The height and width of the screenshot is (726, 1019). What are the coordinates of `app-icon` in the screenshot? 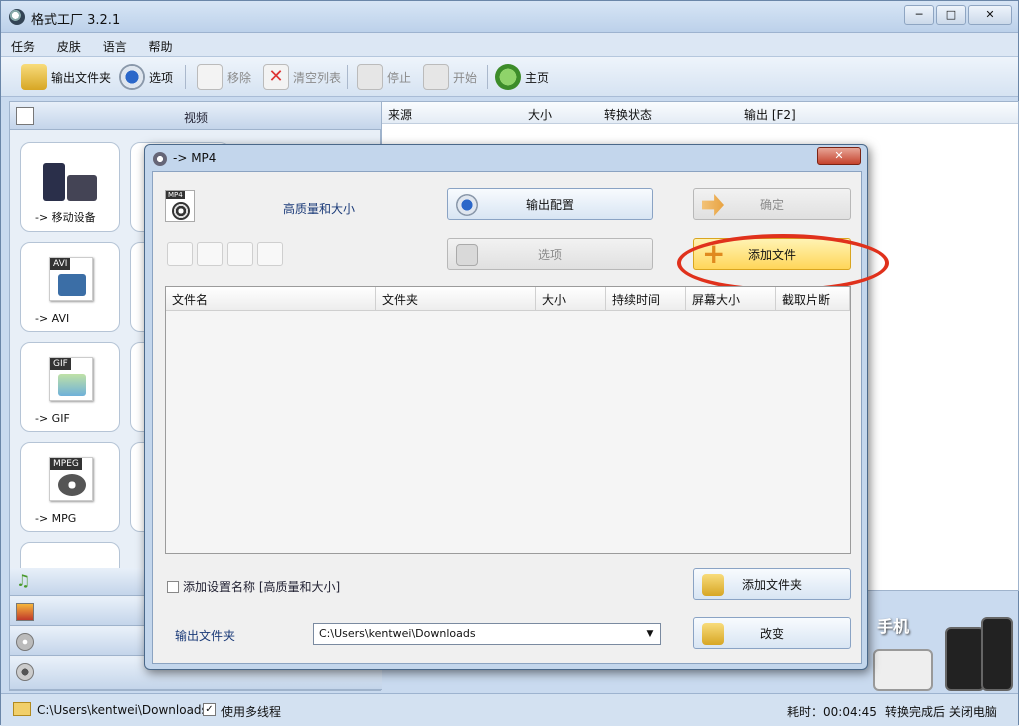 It's located at (160, 159).